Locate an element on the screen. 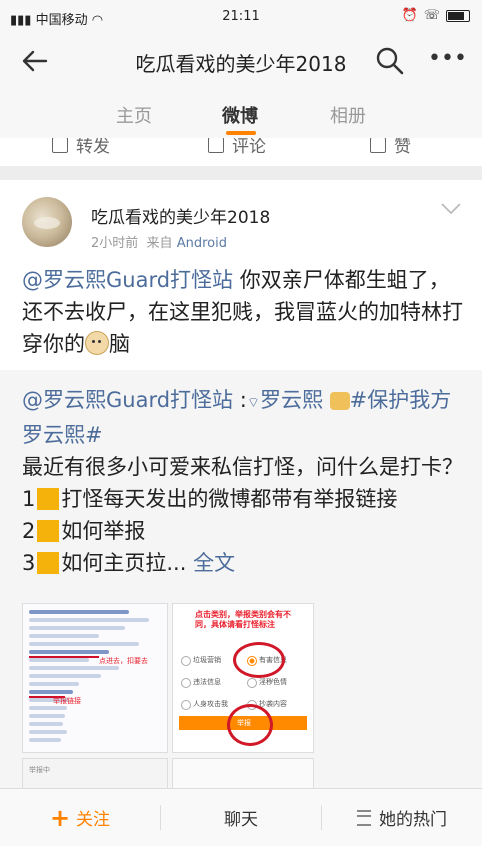 The height and width of the screenshot is (846, 482). active-tab-indicator is located at coordinates (241, 133).